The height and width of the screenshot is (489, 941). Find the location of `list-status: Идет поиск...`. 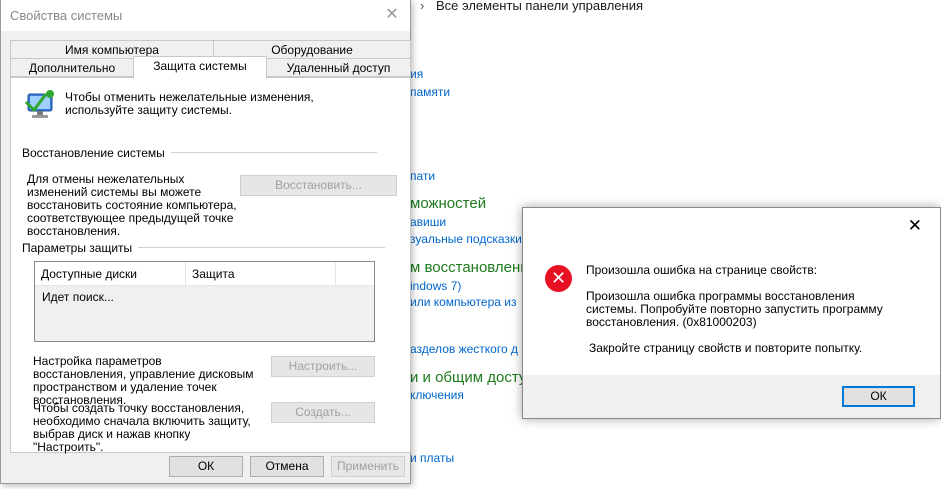

list-status: Идет поиск... is located at coordinates (78, 297).